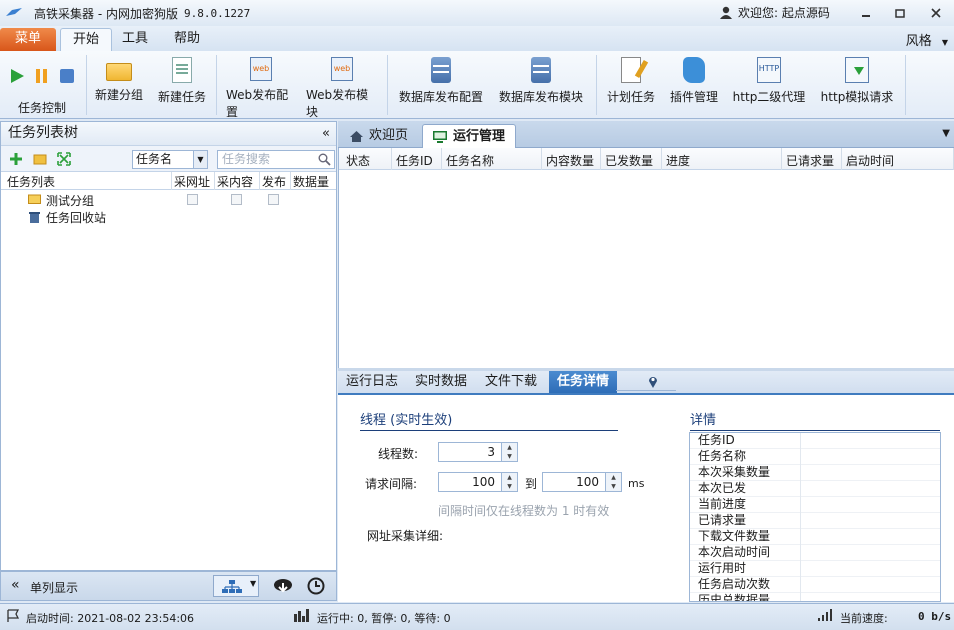 The image size is (954, 630). I want to click on tree-item-recycle-bin: 任务回收站, so click(168, 217).